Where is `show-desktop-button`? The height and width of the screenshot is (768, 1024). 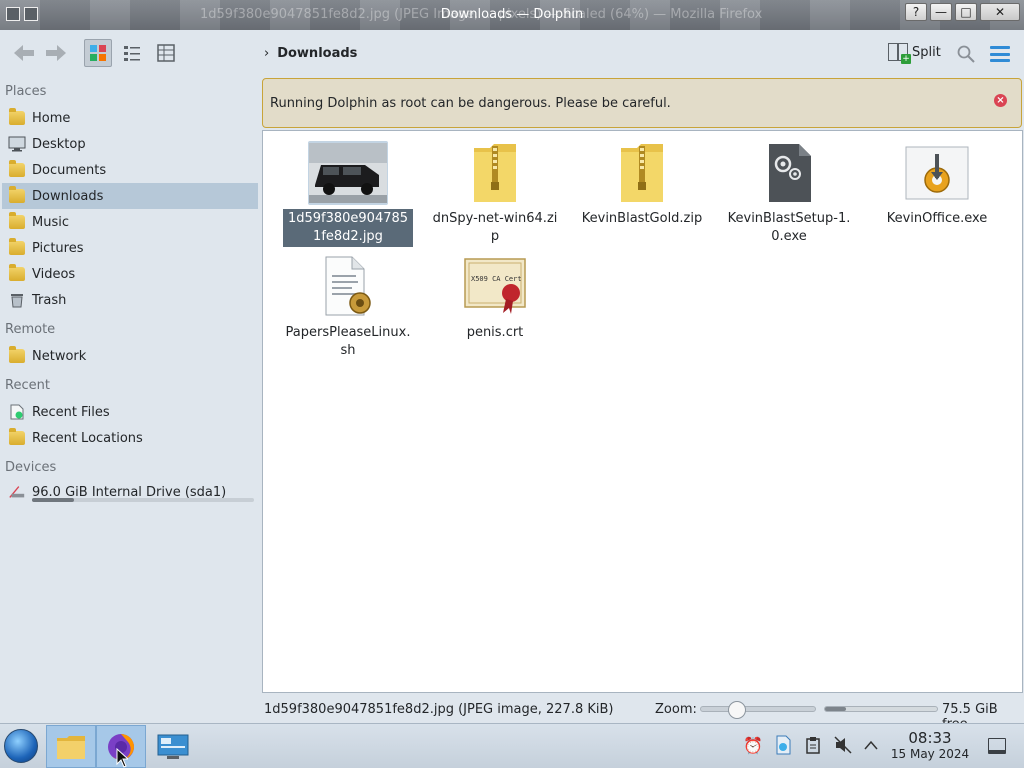
show-desktop-button is located at coordinates (997, 746).